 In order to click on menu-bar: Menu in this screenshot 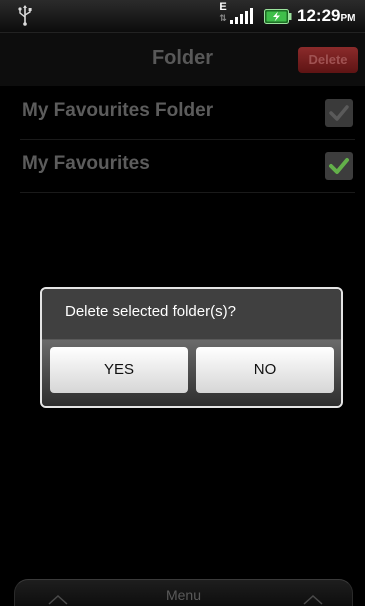, I will do `click(183, 592)`.